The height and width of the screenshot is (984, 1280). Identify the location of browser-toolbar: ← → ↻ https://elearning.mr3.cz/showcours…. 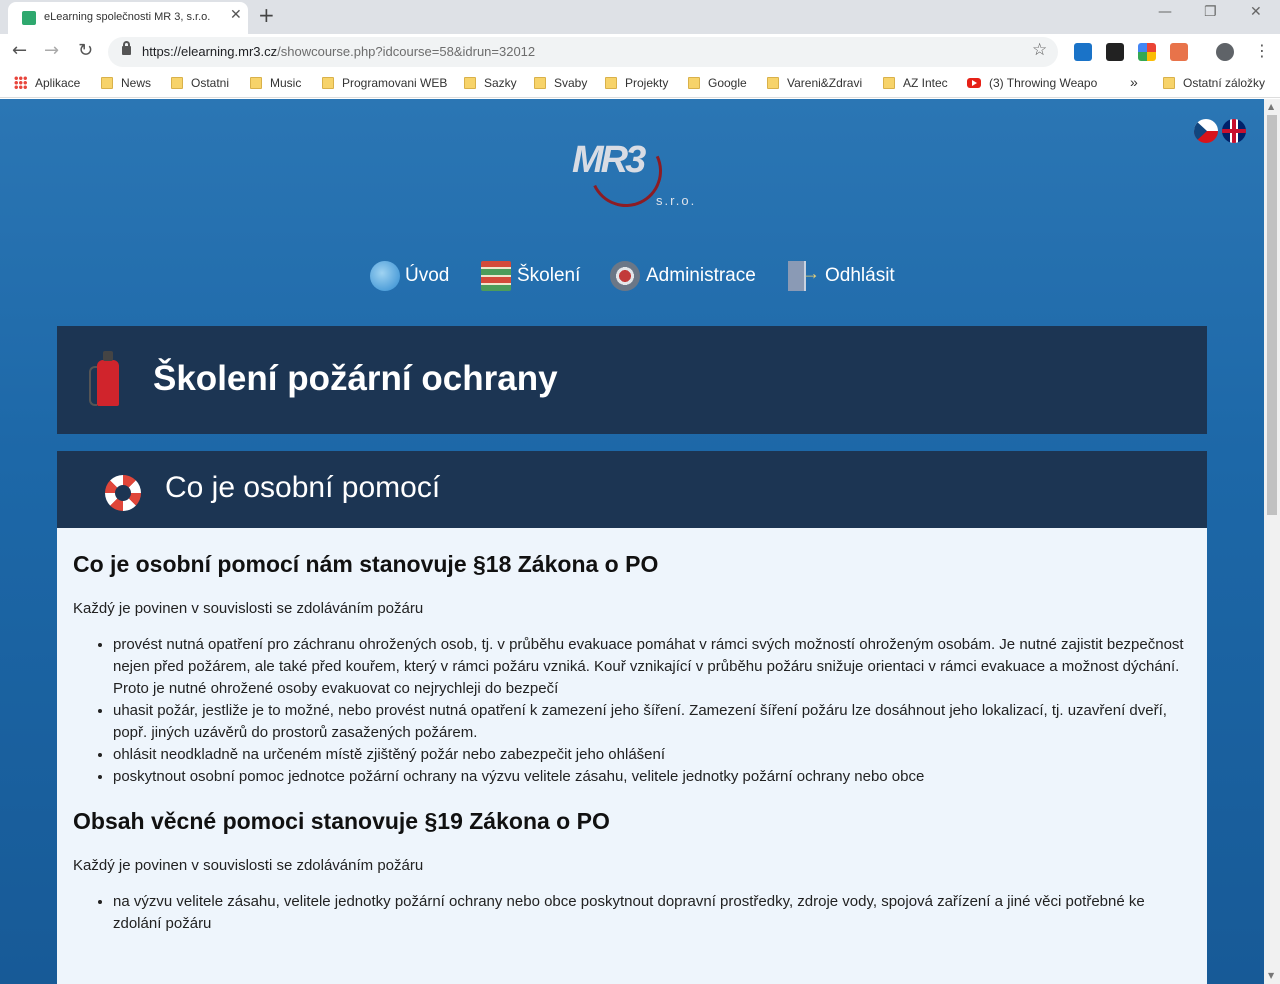
(640, 52).